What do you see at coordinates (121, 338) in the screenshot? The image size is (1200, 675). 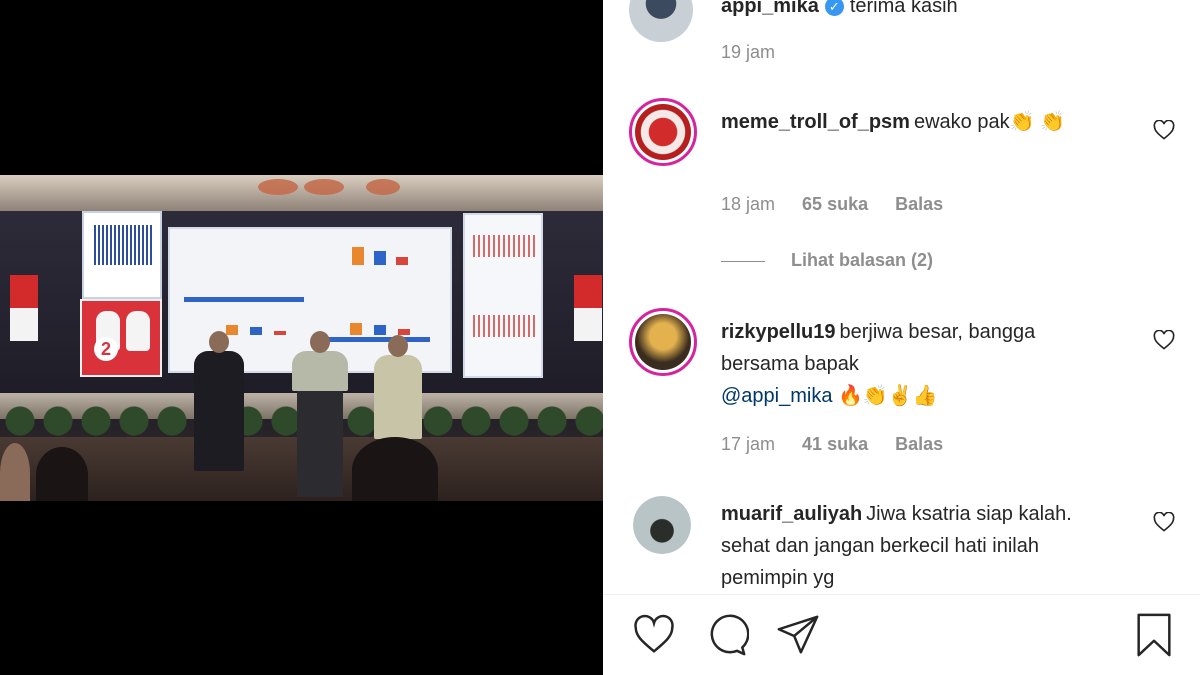 I see `candidate-poster: 2` at bounding box center [121, 338].